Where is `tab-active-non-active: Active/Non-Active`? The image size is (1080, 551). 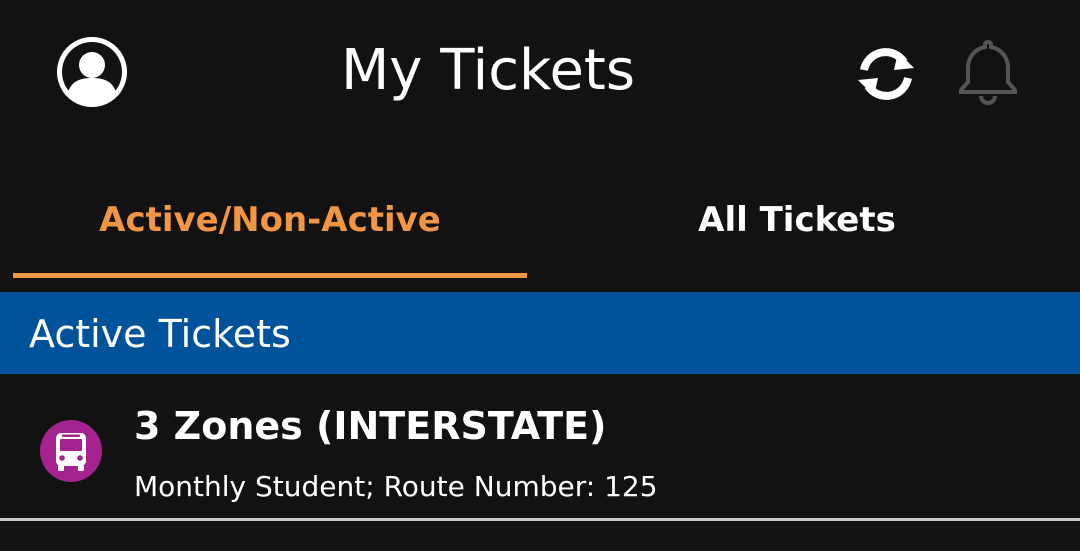 tab-active-non-active: Active/Non-Active is located at coordinates (270, 216).